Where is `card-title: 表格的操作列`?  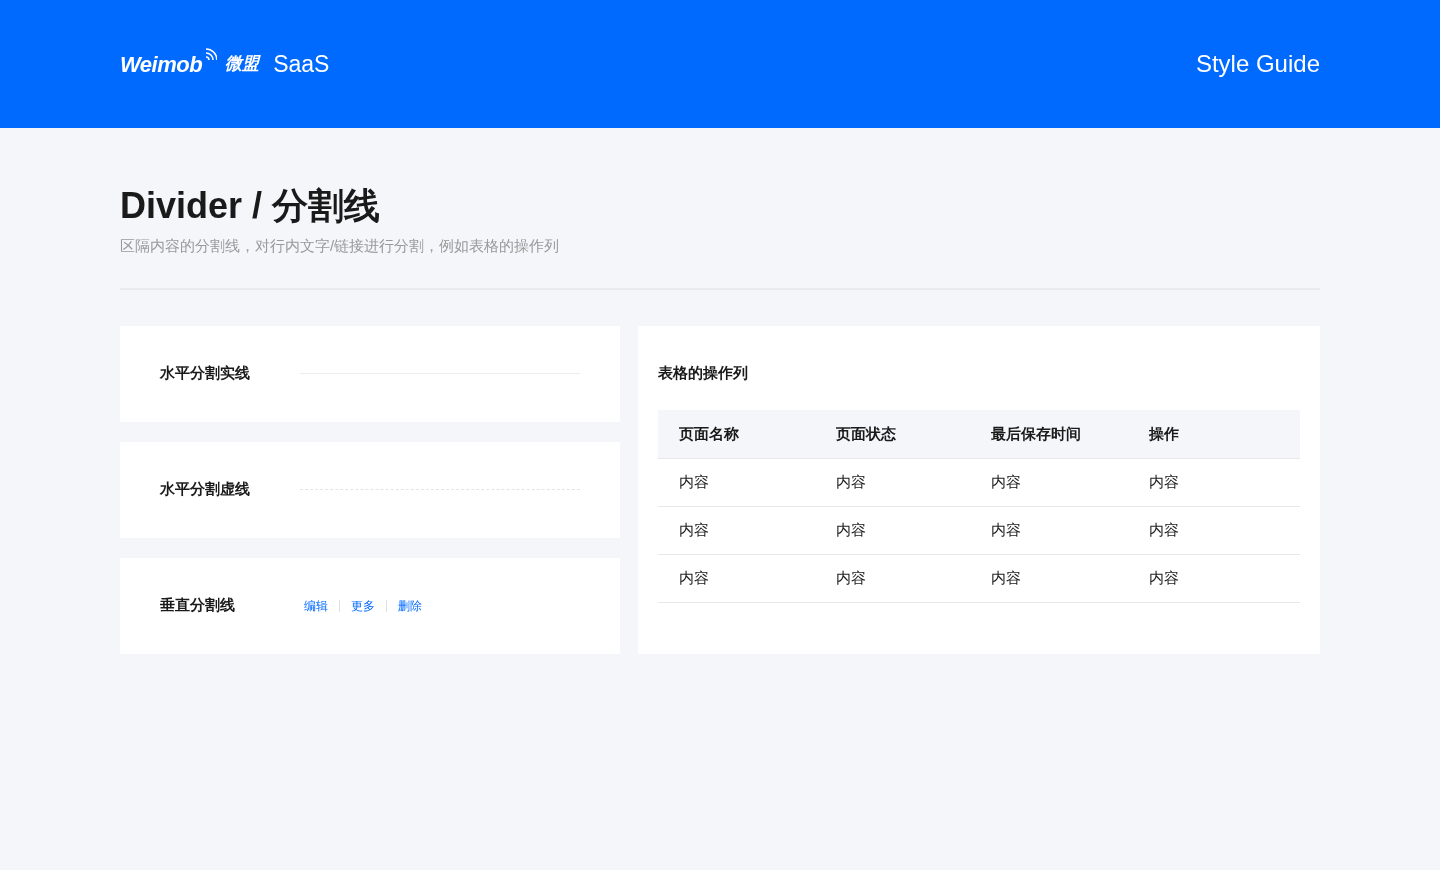
card-title: 表格的操作列 is located at coordinates (703, 372).